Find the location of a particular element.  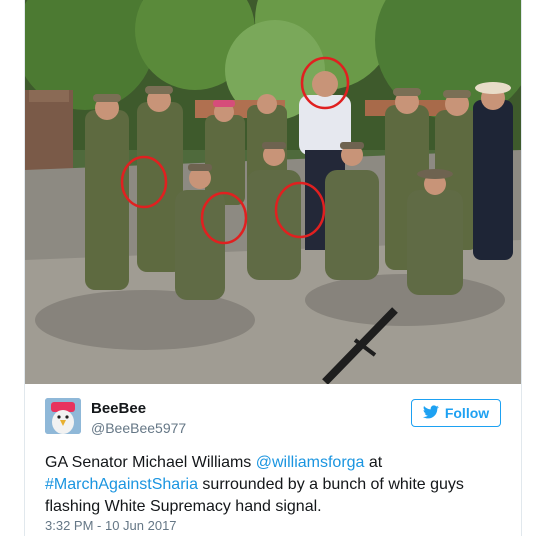

tweet-timestamp: 3:32 PM - 10 Jun 2017 is located at coordinates (111, 525).